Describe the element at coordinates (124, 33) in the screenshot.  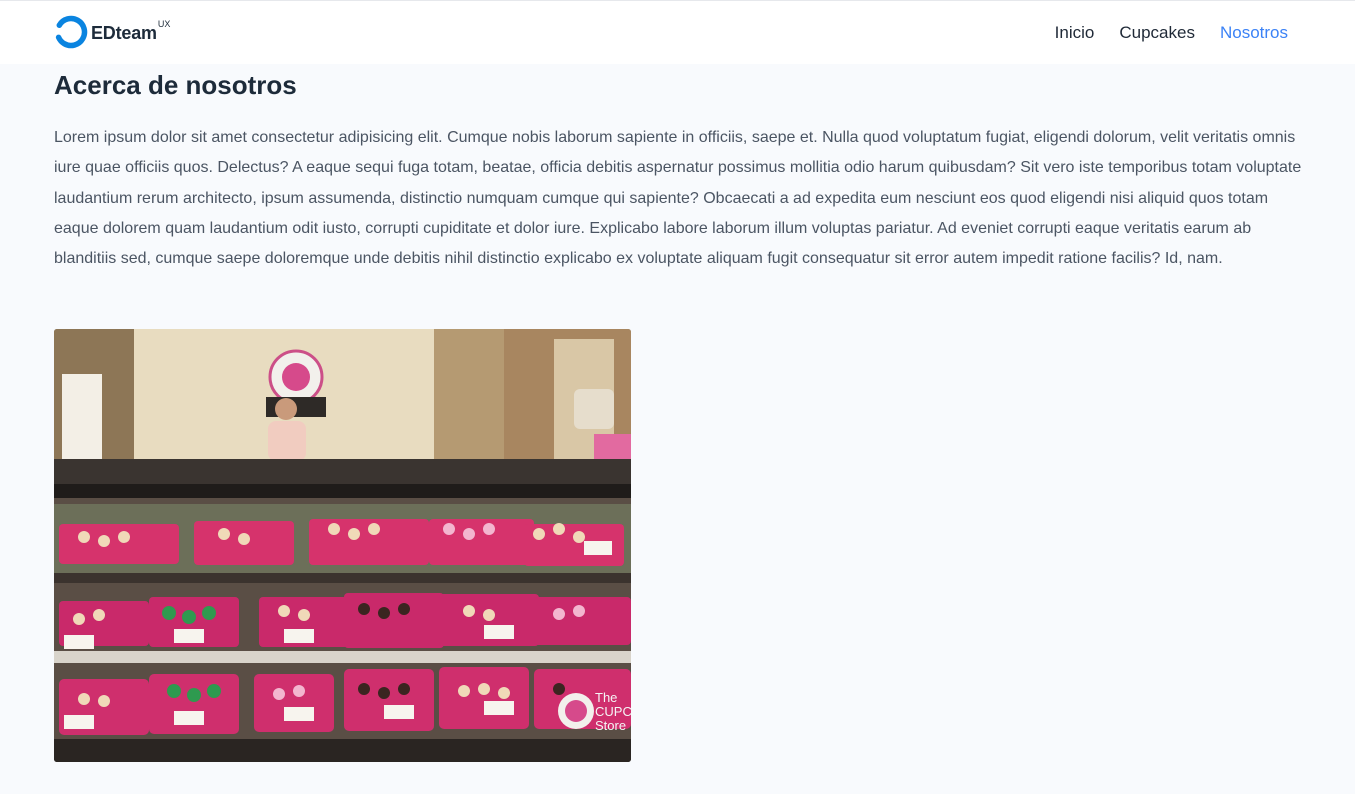
I see `logo-text: EDteam` at that location.